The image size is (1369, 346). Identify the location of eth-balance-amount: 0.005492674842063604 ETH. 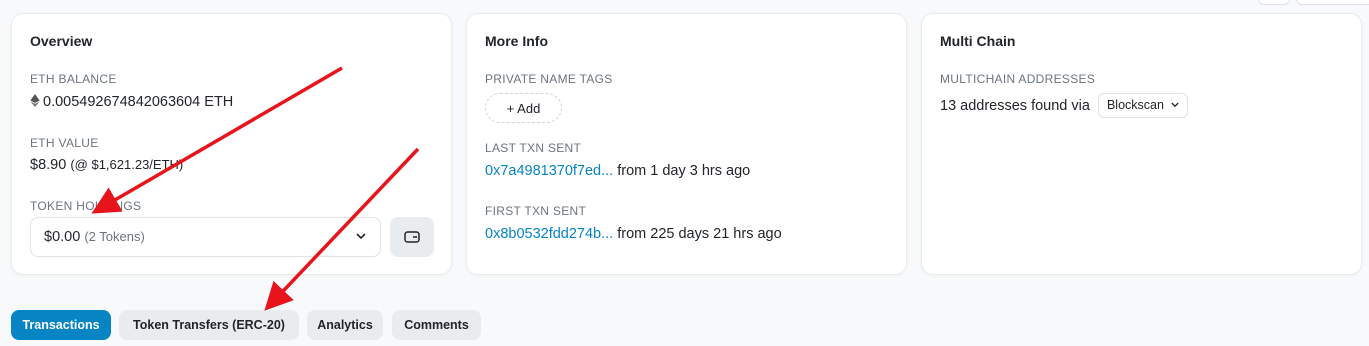
(138, 102).